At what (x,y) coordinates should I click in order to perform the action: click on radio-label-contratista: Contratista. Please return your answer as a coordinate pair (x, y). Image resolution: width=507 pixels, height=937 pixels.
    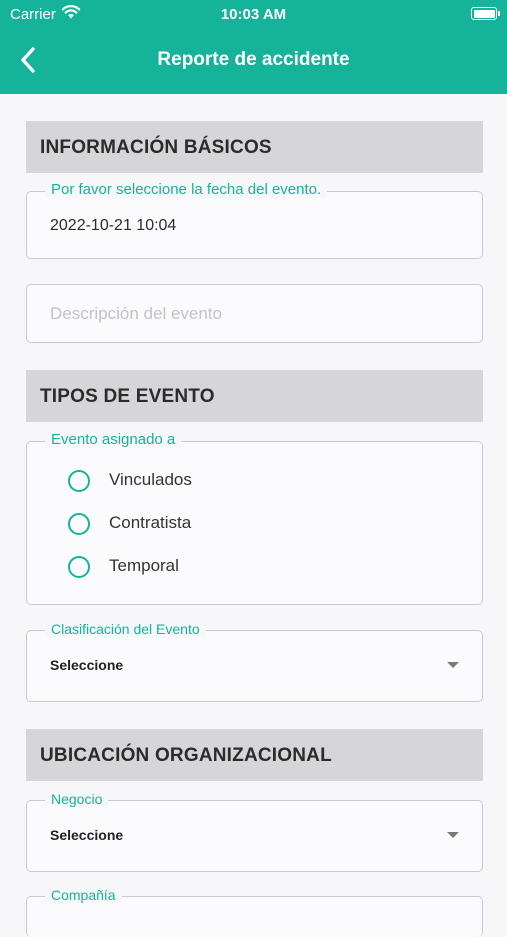
    Looking at the image, I should click on (150, 522).